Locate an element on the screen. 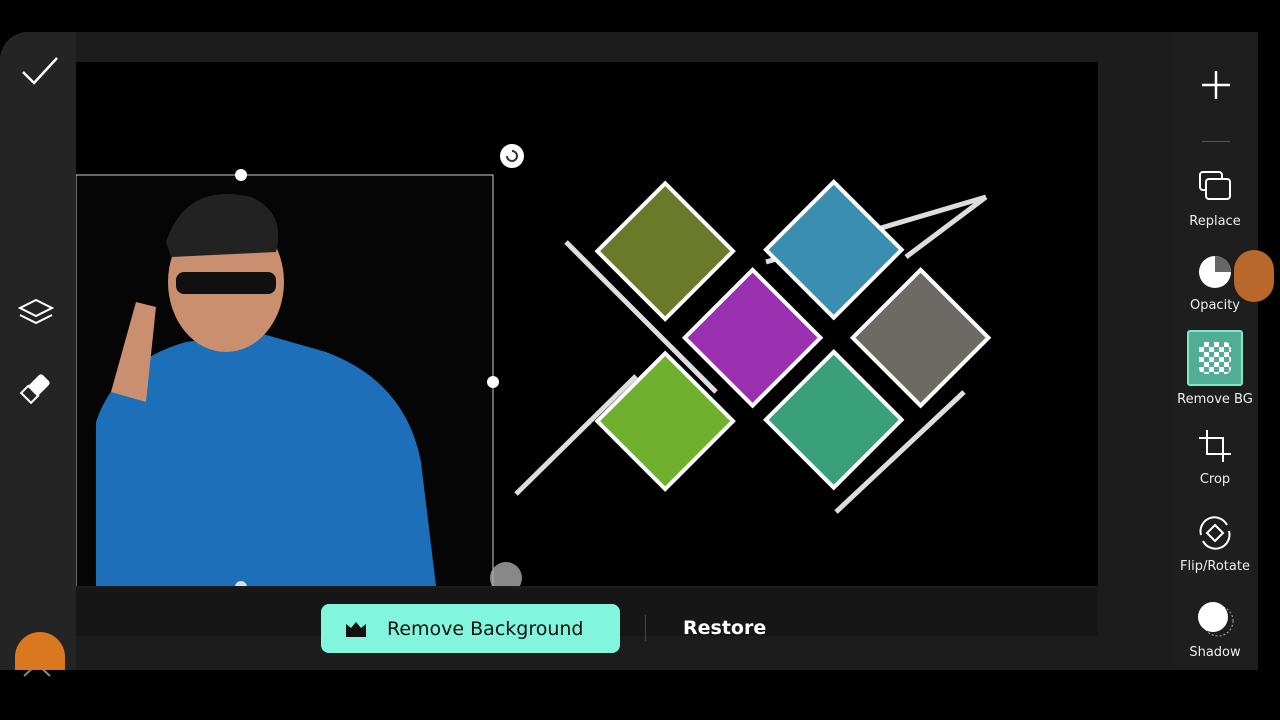 This screenshot has width=1280, height=720. tool-remove-bg: Remove BG is located at coordinates (1215, 368).